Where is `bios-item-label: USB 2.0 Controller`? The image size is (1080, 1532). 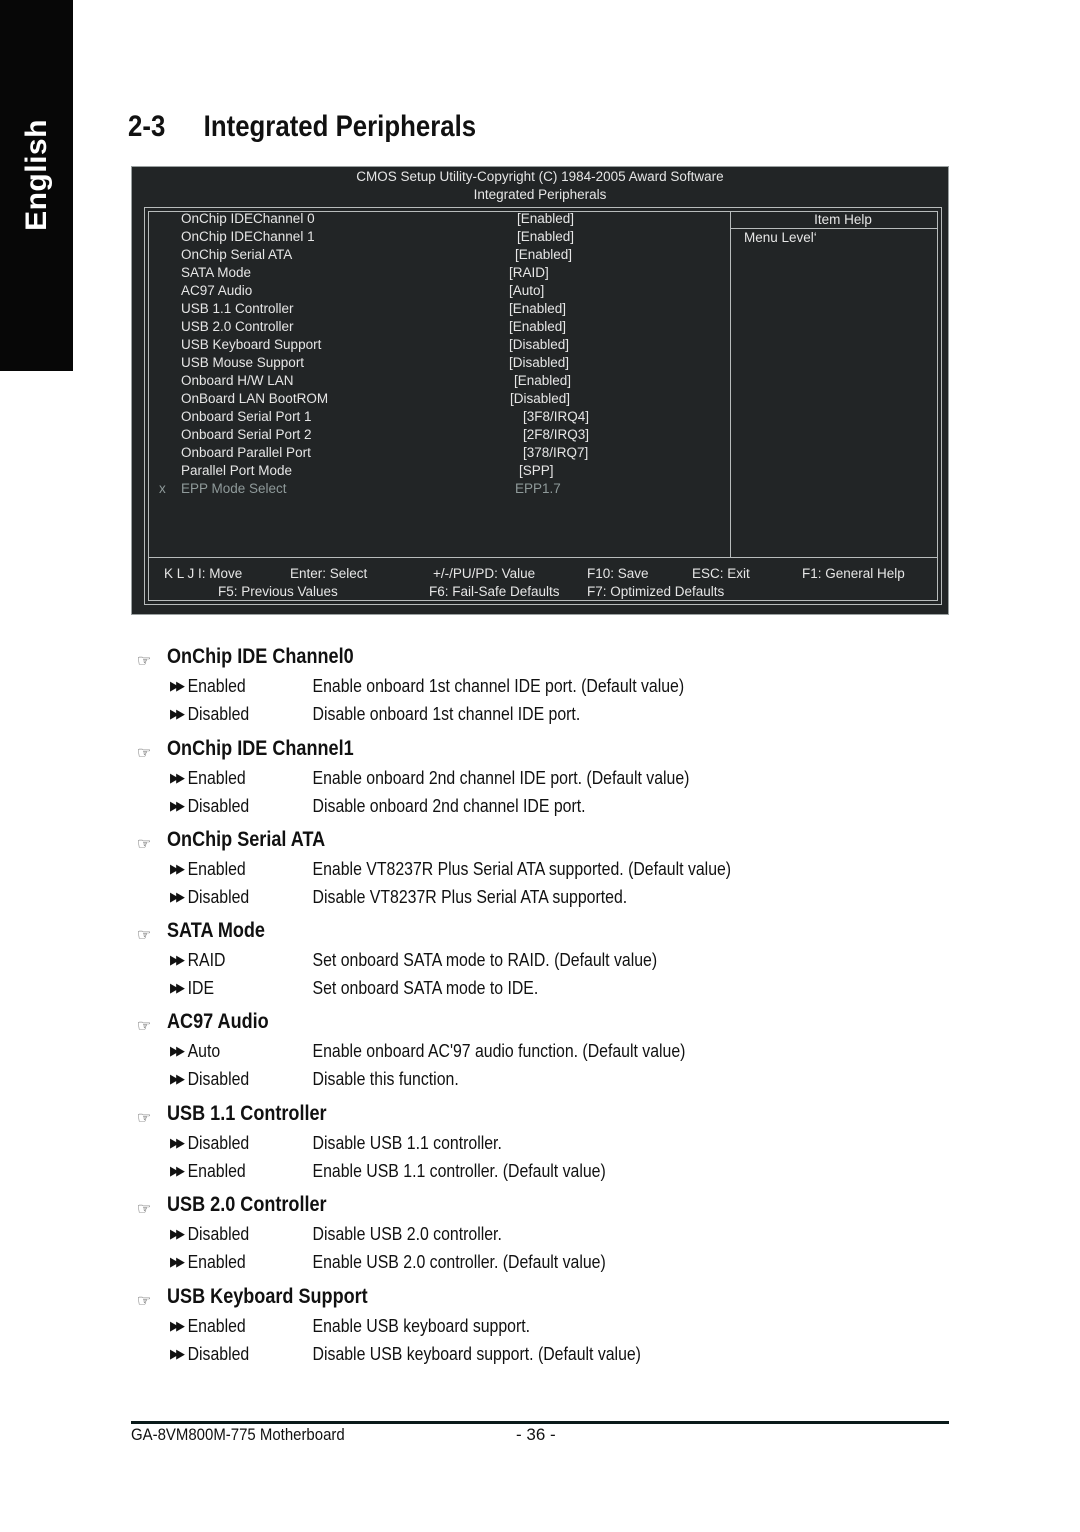
bios-item-label: USB 2.0 Controller is located at coordinates (237, 326).